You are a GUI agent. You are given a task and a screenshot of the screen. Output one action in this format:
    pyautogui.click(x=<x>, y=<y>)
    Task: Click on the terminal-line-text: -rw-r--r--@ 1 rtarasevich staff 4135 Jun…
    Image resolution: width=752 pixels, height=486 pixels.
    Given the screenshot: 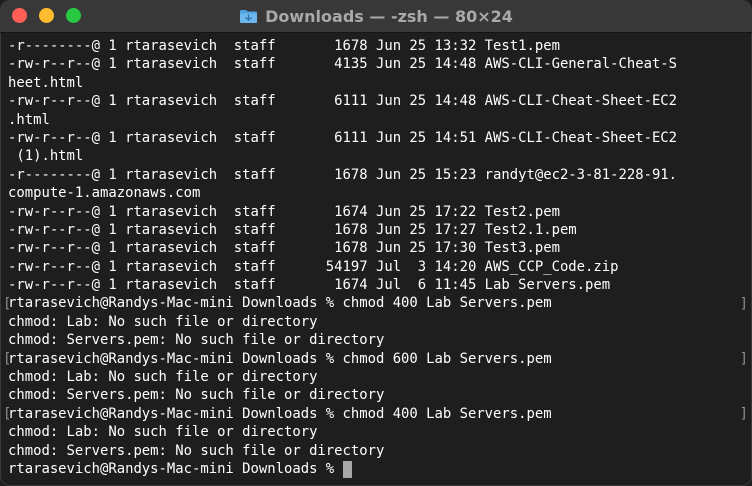 What is the action you would take?
    pyautogui.click(x=343, y=64)
    